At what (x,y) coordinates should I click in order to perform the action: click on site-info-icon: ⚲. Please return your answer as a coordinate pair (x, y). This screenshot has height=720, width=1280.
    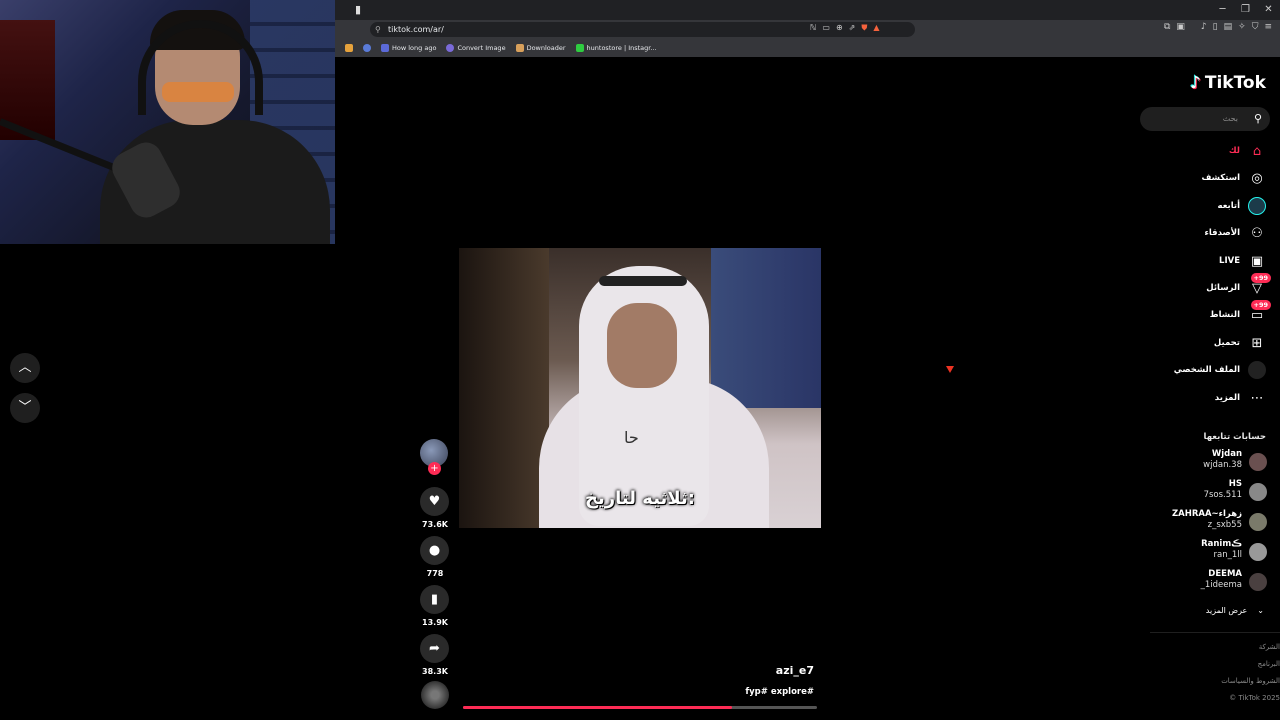
    Looking at the image, I should click on (378, 29).